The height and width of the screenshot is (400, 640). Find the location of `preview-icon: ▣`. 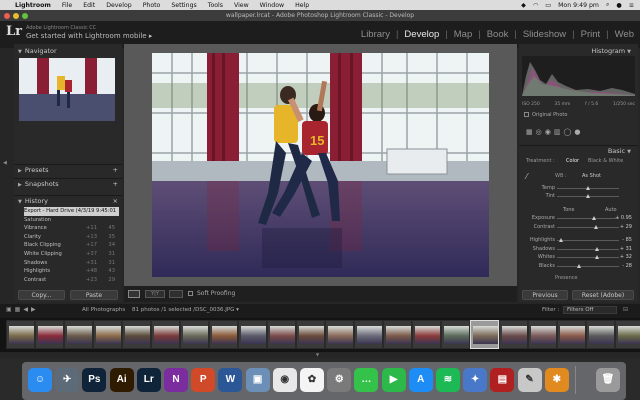

preview-icon: ▣ is located at coordinates (257, 380).